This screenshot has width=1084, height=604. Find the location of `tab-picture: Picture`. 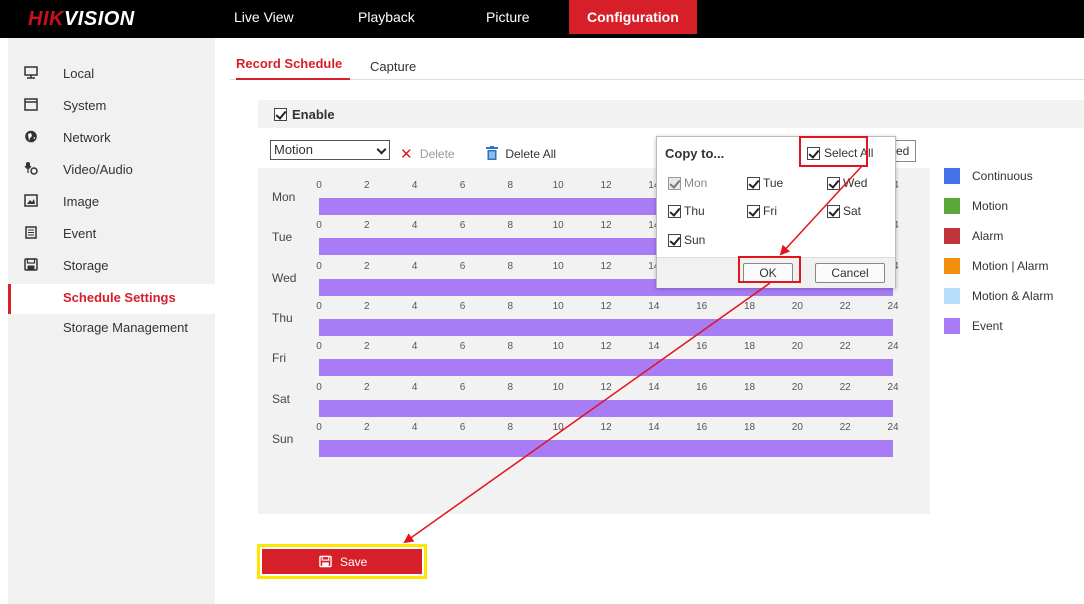

tab-picture: Picture is located at coordinates (508, 17).